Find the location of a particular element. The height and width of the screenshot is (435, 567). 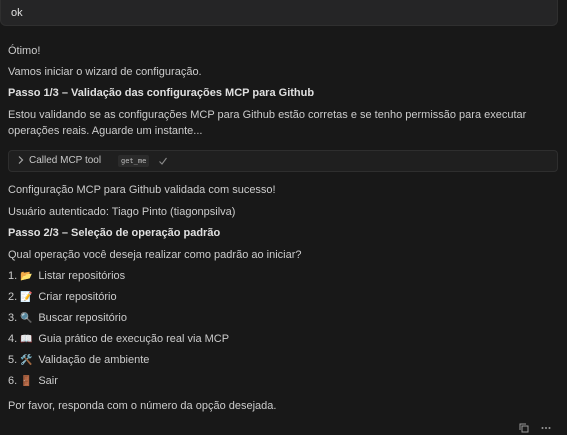

option-label: Sair is located at coordinates (48, 381).